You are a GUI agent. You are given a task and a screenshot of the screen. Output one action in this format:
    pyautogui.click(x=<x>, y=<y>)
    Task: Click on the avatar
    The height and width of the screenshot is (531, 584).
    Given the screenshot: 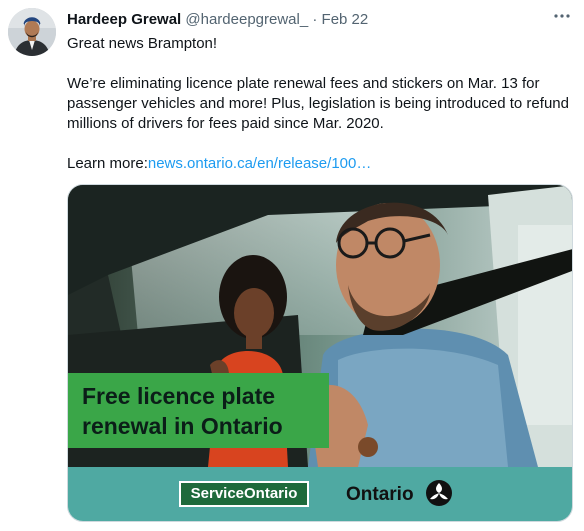 What is the action you would take?
    pyautogui.click(x=32, y=32)
    